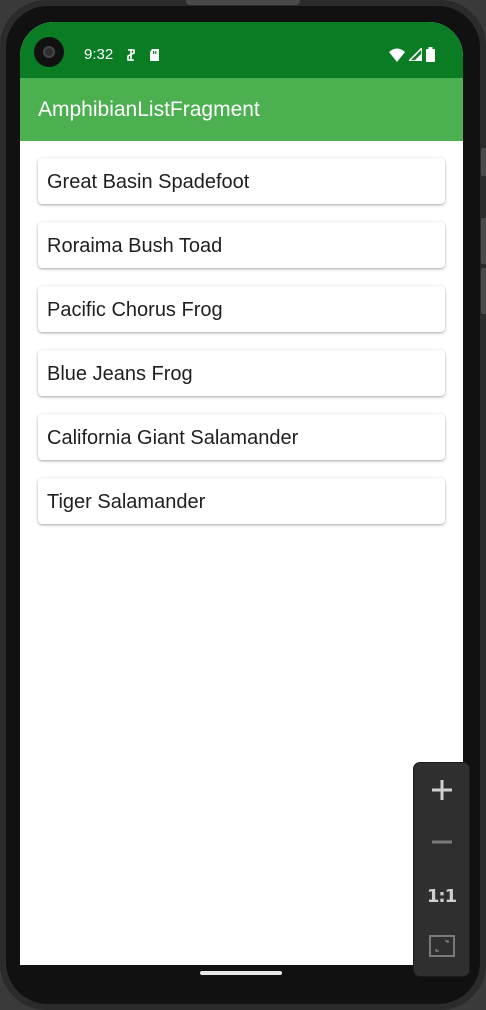 The image size is (486, 1010). What do you see at coordinates (241, 501) in the screenshot?
I see `amphibian-list-item: Tiger Salamander` at bounding box center [241, 501].